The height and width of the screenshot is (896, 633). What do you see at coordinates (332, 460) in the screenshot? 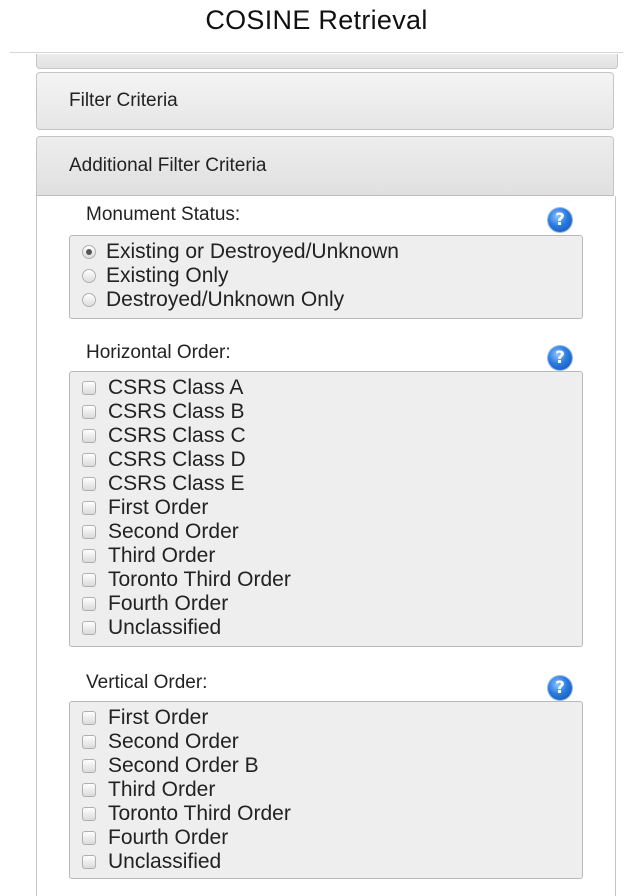
I see `horizontal-order-option: CSRS Class D` at bounding box center [332, 460].